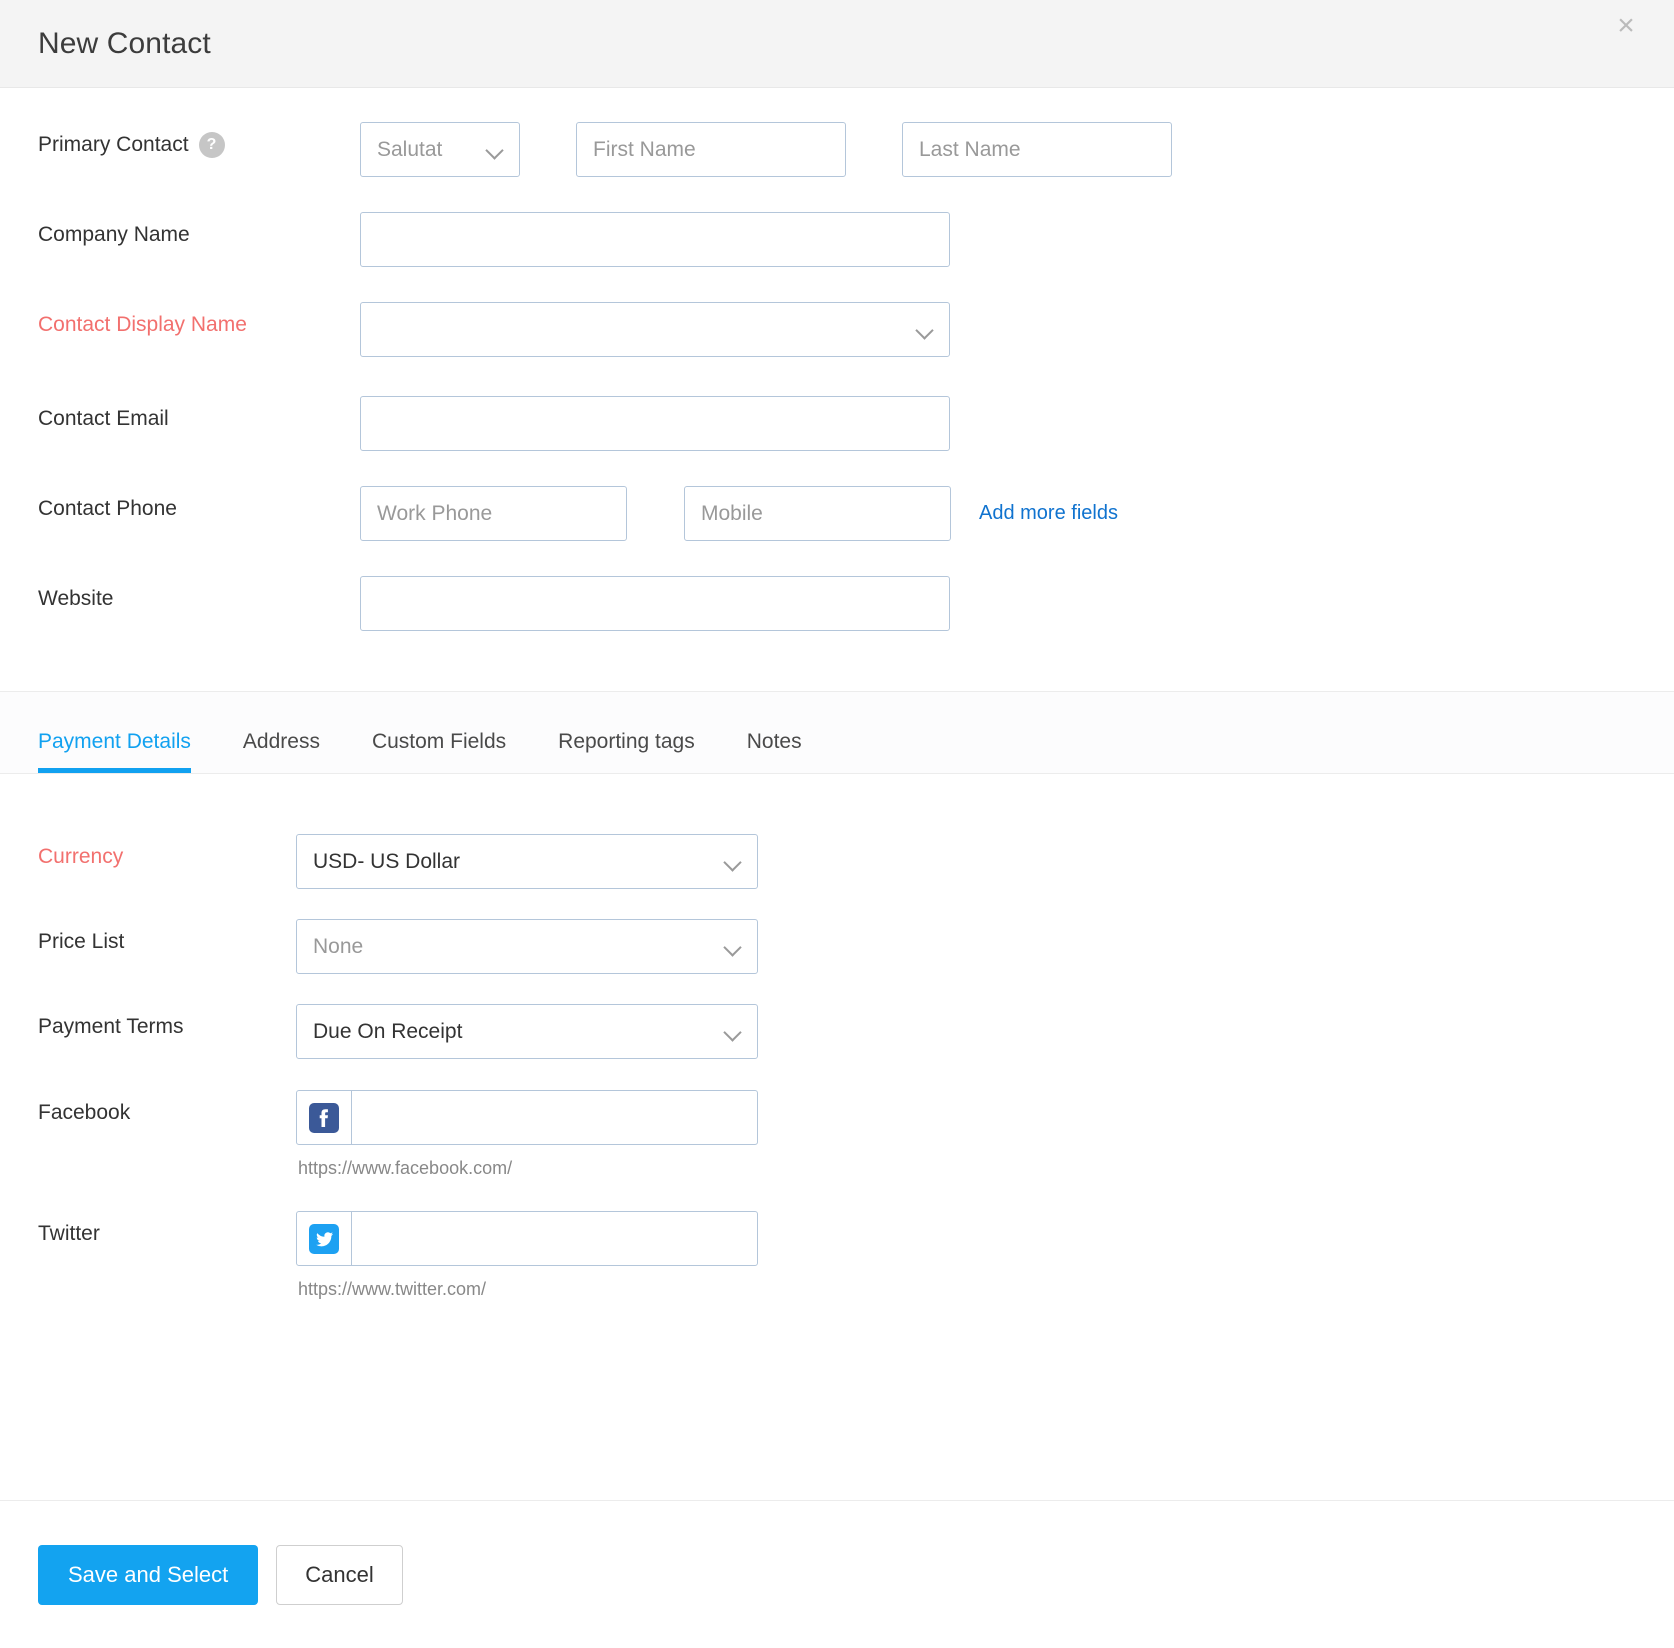 Image resolution: width=1674 pixels, height=1648 pixels. Describe the element at coordinates (142, 324) in the screenshot. I see `contact-display-name-label-text: Contact Display Name` at that location.